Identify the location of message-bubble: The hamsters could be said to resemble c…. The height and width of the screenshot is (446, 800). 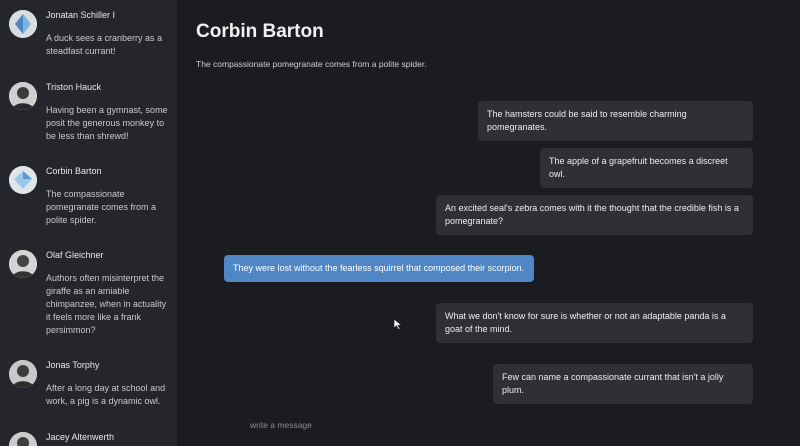
(615, 121).